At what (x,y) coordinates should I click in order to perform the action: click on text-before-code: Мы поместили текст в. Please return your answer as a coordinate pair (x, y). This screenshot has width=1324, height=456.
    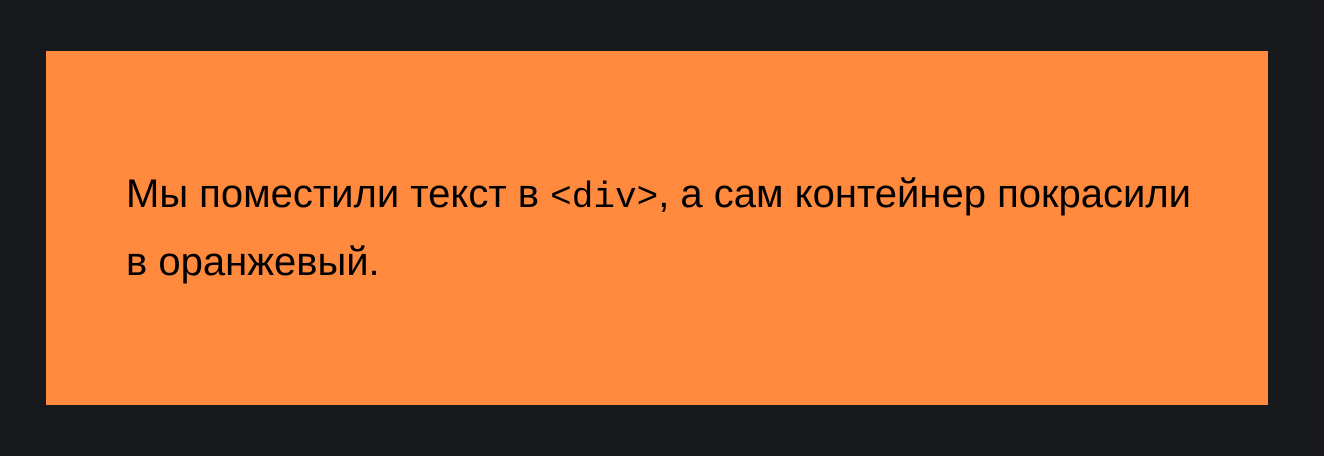
    Looking at the image, I should click on (338, 194).